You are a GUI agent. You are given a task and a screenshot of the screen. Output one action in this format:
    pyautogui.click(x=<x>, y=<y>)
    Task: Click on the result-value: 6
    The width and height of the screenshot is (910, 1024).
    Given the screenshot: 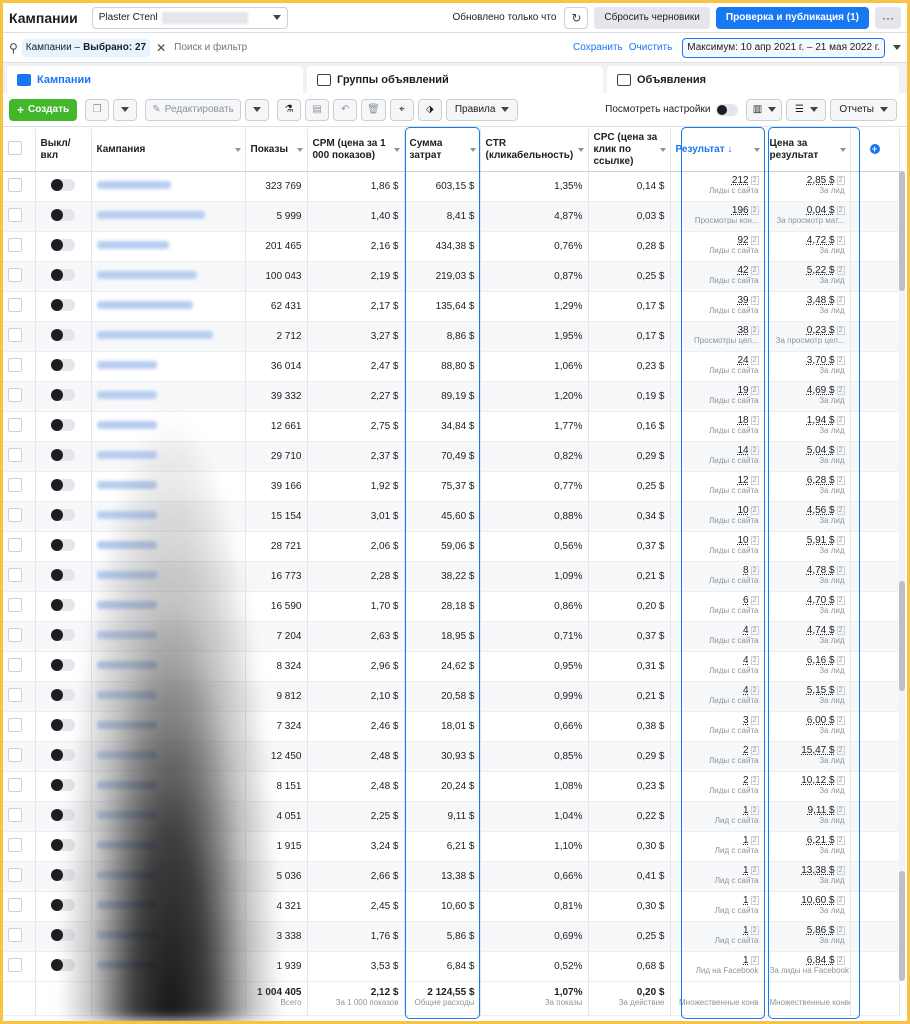 What is the action you would take?
    pyautogui.click(x=746, y=600)
    